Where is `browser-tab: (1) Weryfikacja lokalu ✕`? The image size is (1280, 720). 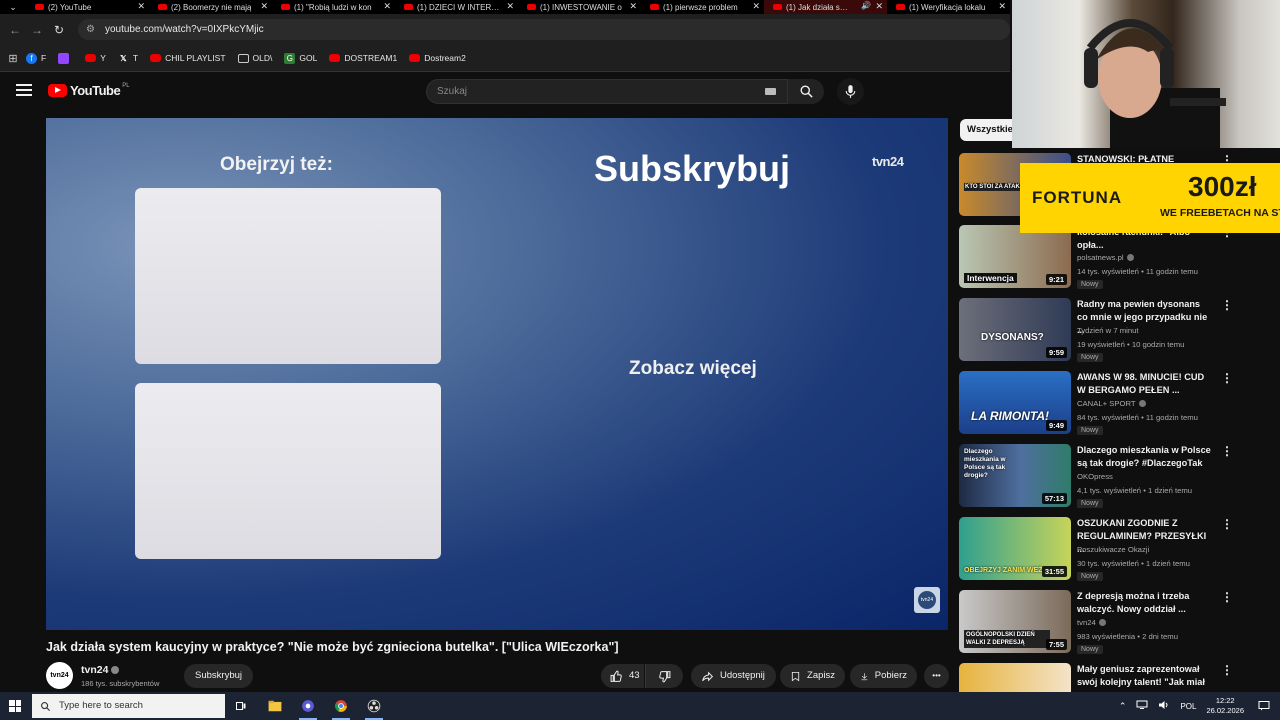
browser-tab: (1) Weryfikacja lokalu ✕ is located at coordinates (948, 7).